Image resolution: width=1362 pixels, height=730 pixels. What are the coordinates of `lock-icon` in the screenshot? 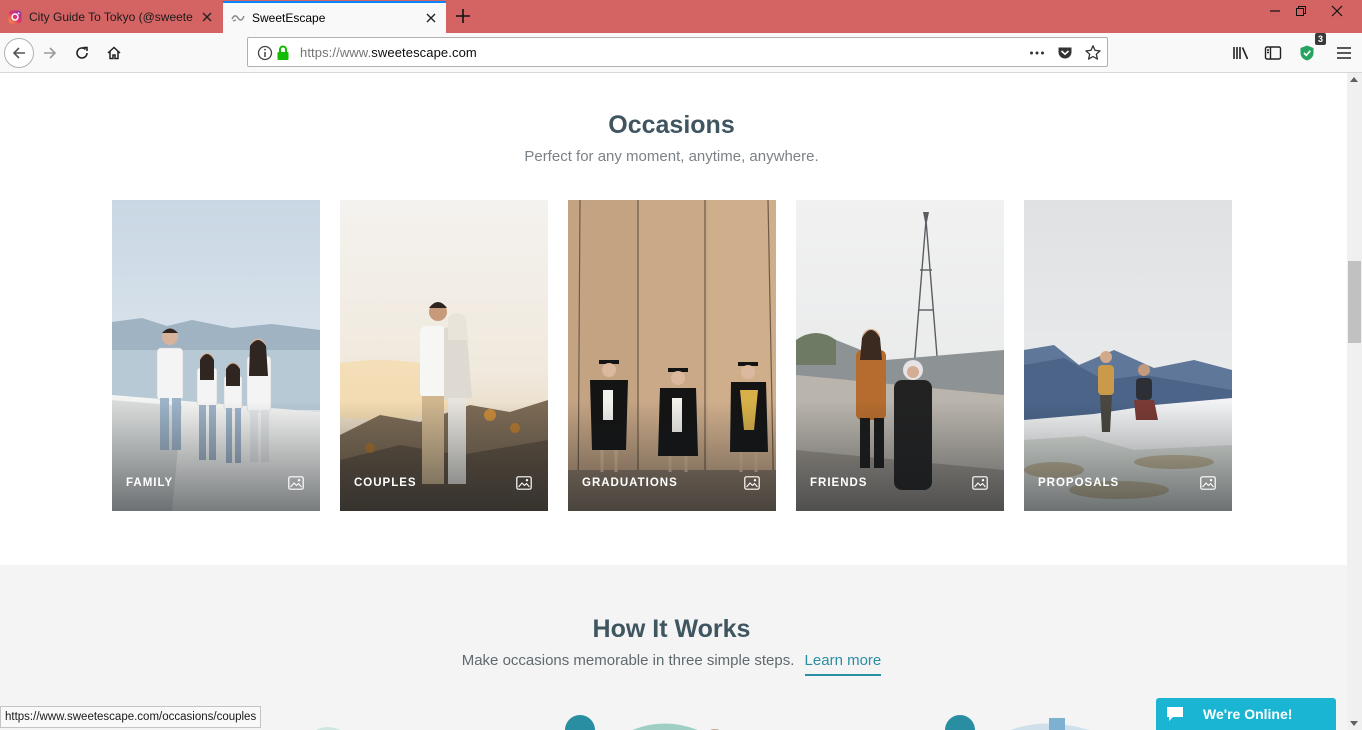 It's located at (283, 53).